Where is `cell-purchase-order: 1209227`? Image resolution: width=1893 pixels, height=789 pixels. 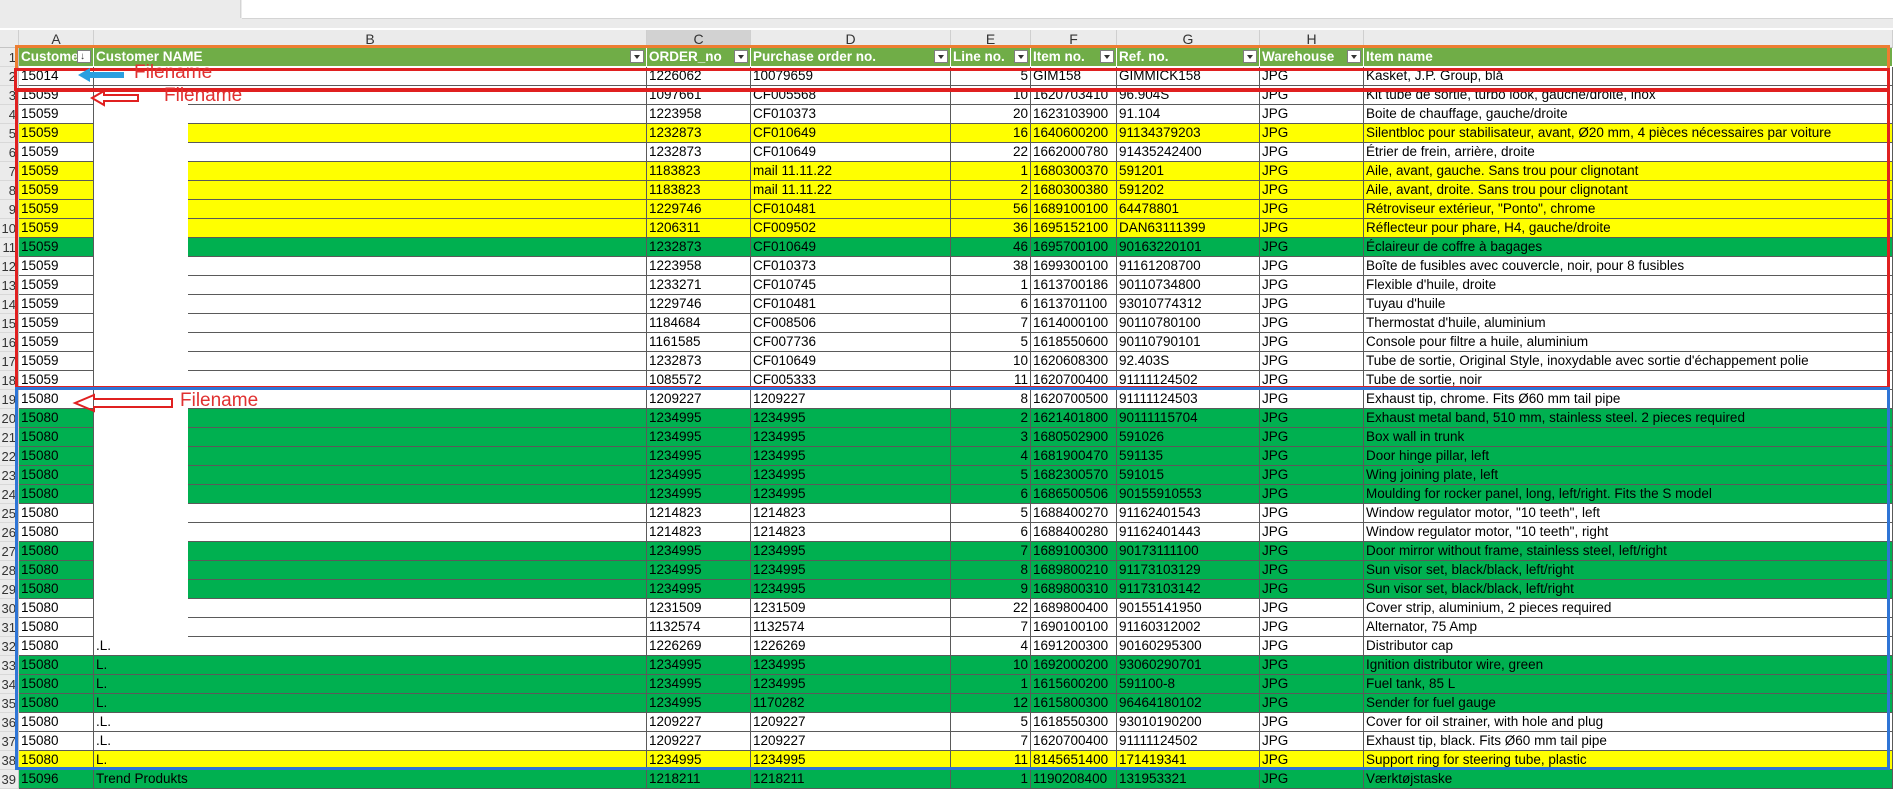
cell-purchase-order: 1209227 is located at coordinates (851, 722).